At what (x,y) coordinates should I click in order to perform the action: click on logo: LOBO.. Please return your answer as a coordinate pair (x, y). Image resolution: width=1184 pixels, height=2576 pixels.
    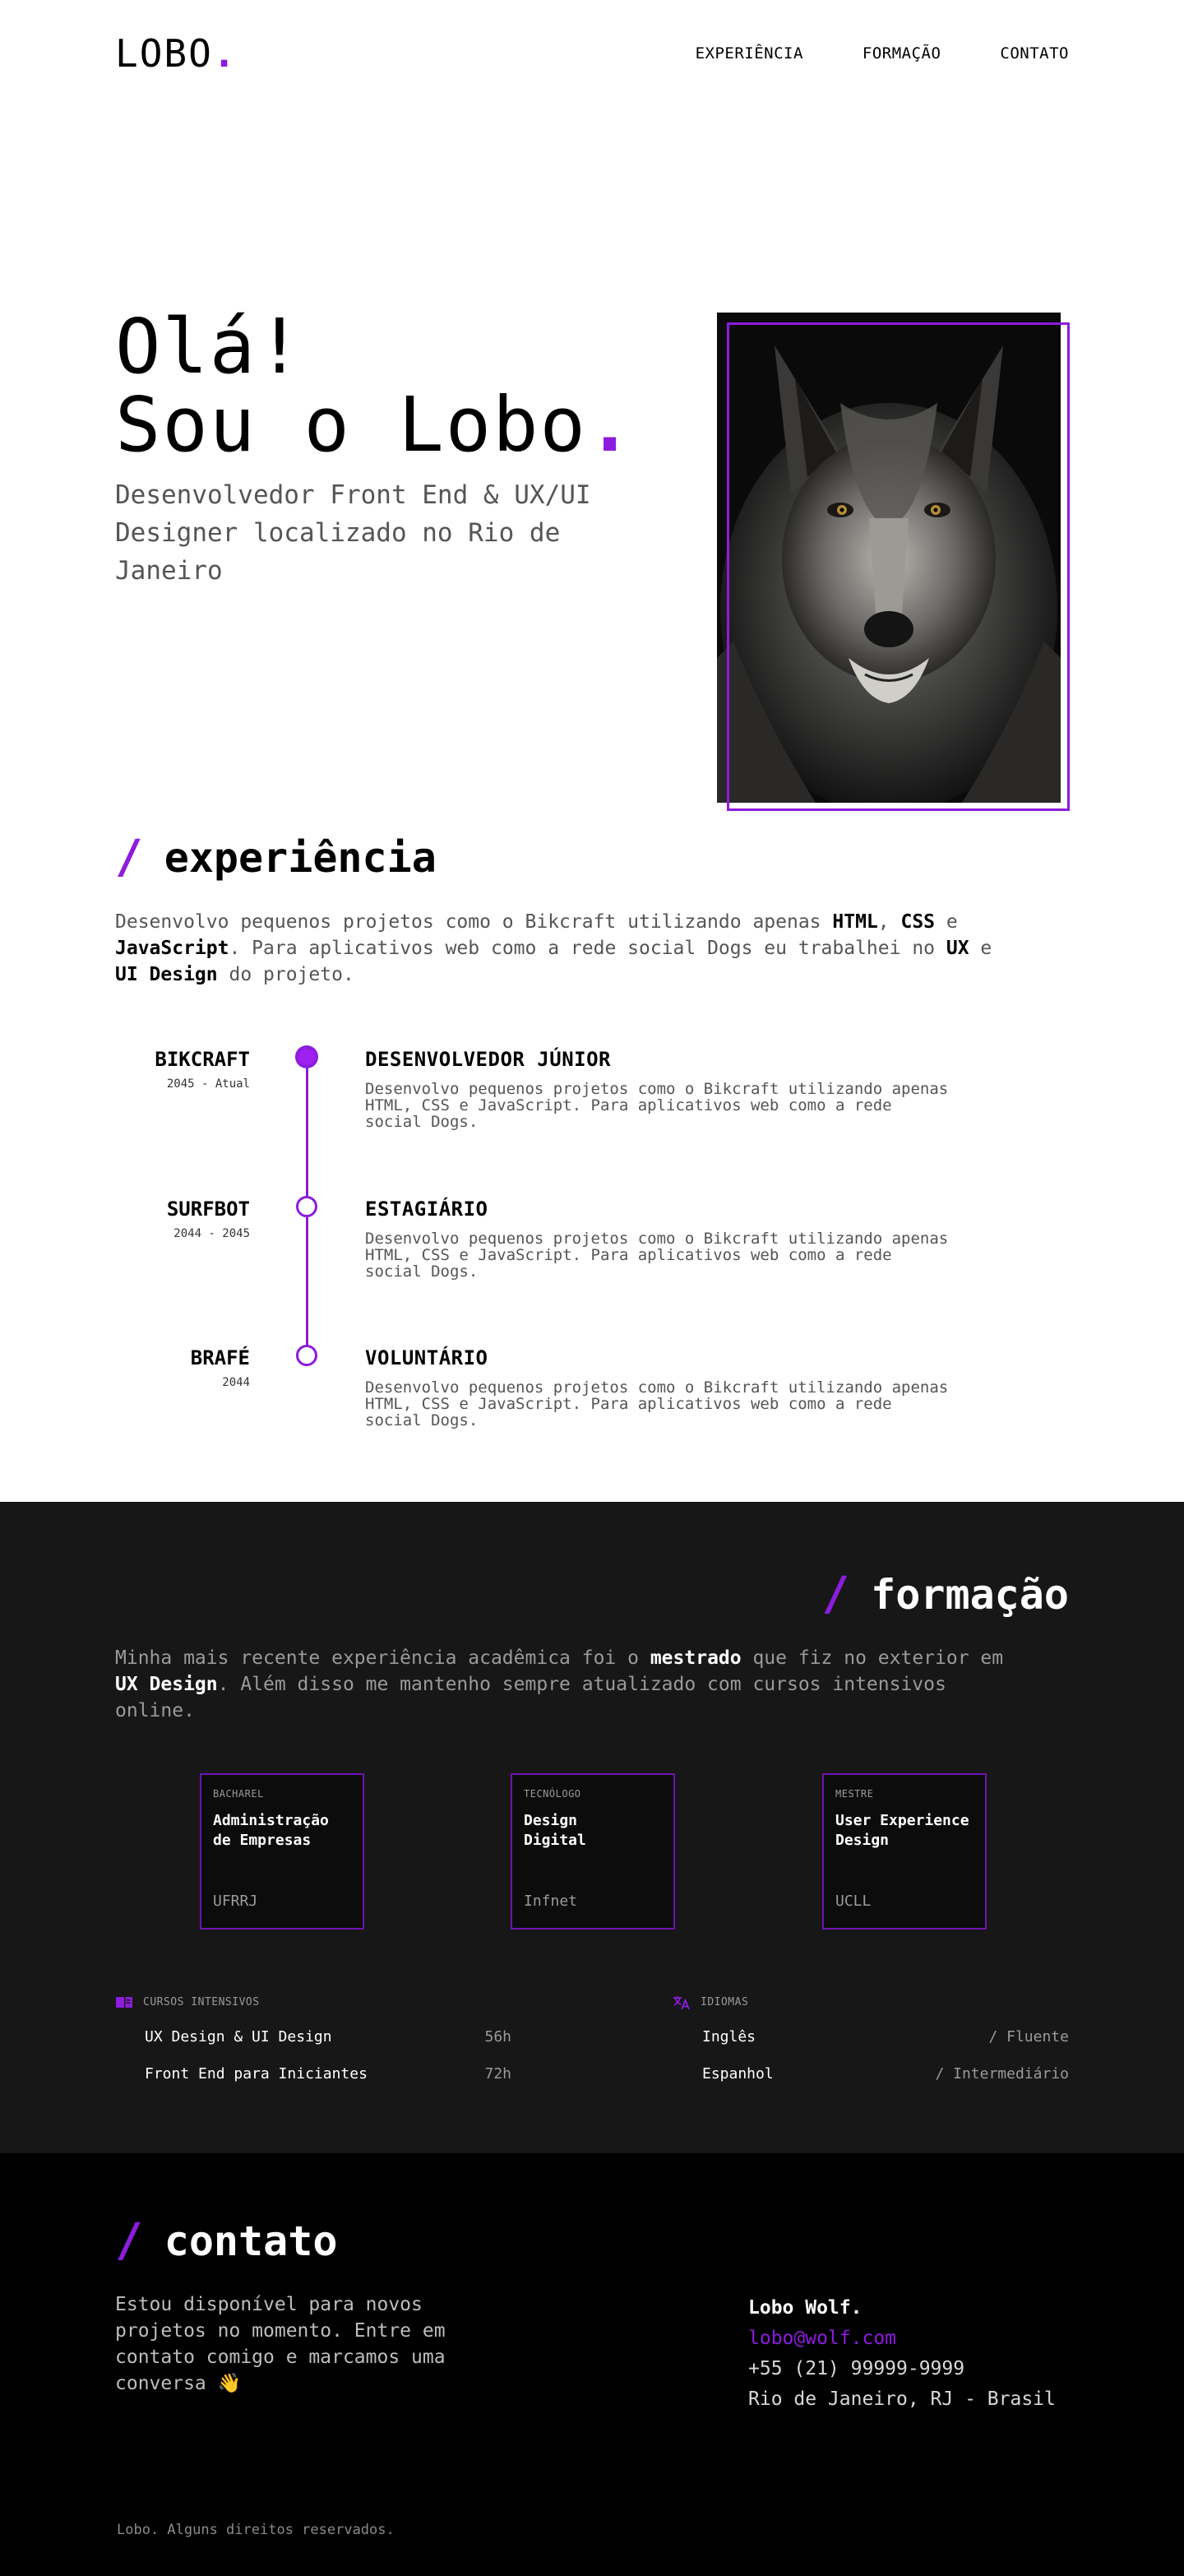
    Looking at the image, I should click on (176, 53).